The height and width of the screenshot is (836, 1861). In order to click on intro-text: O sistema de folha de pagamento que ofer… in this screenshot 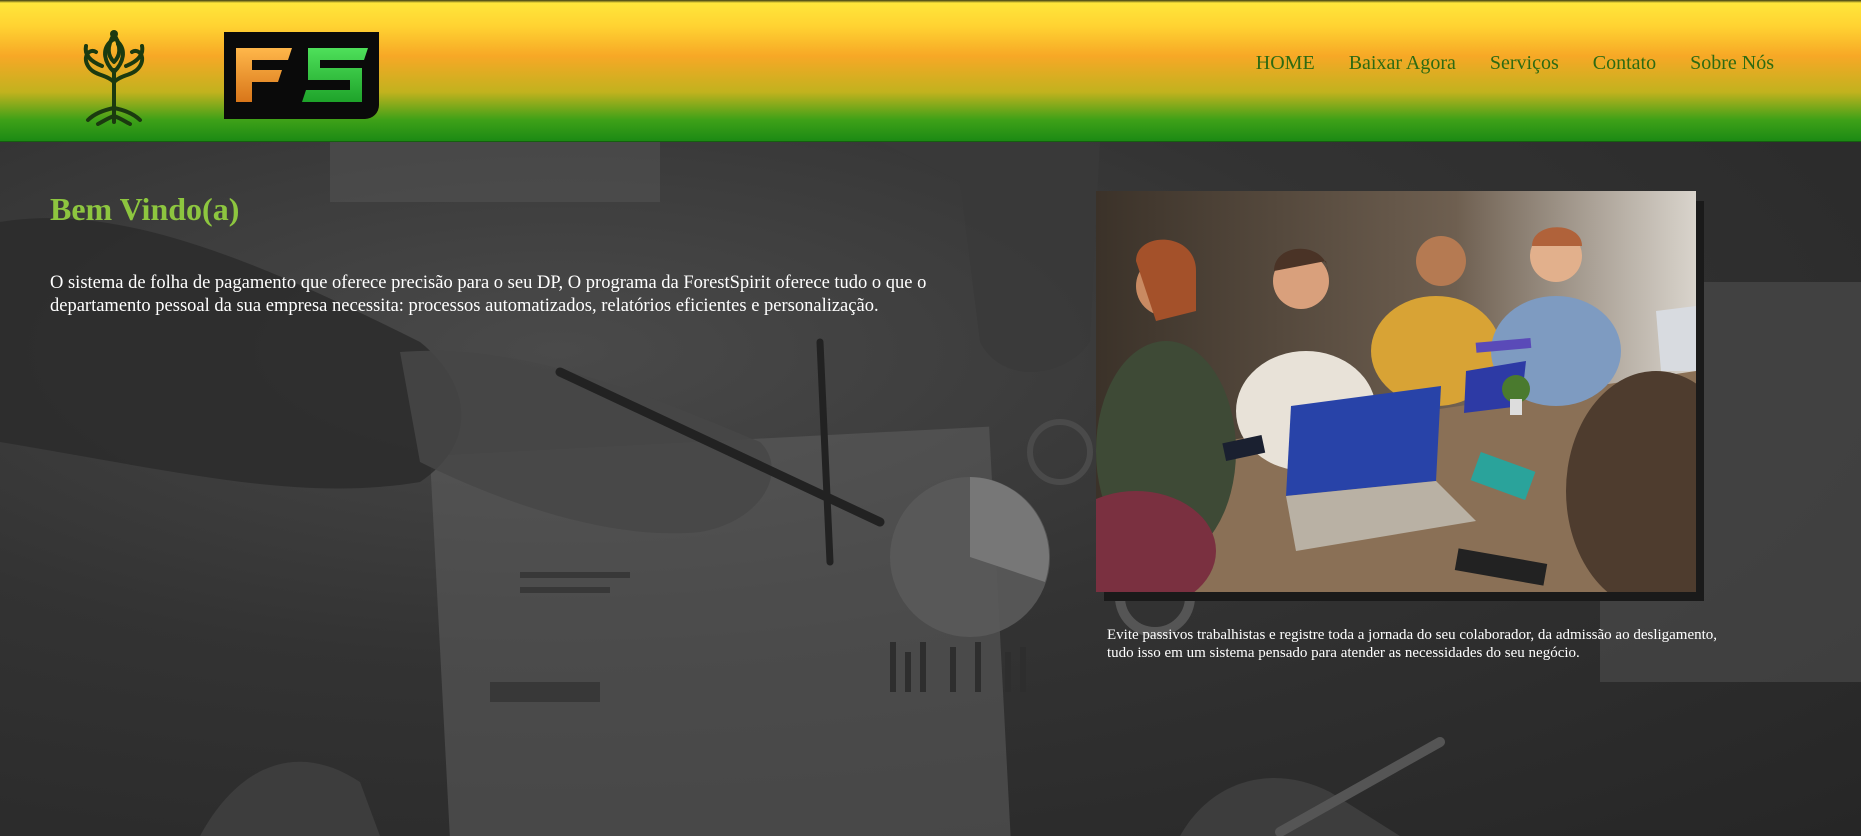, I will do `click(488, 294)`.